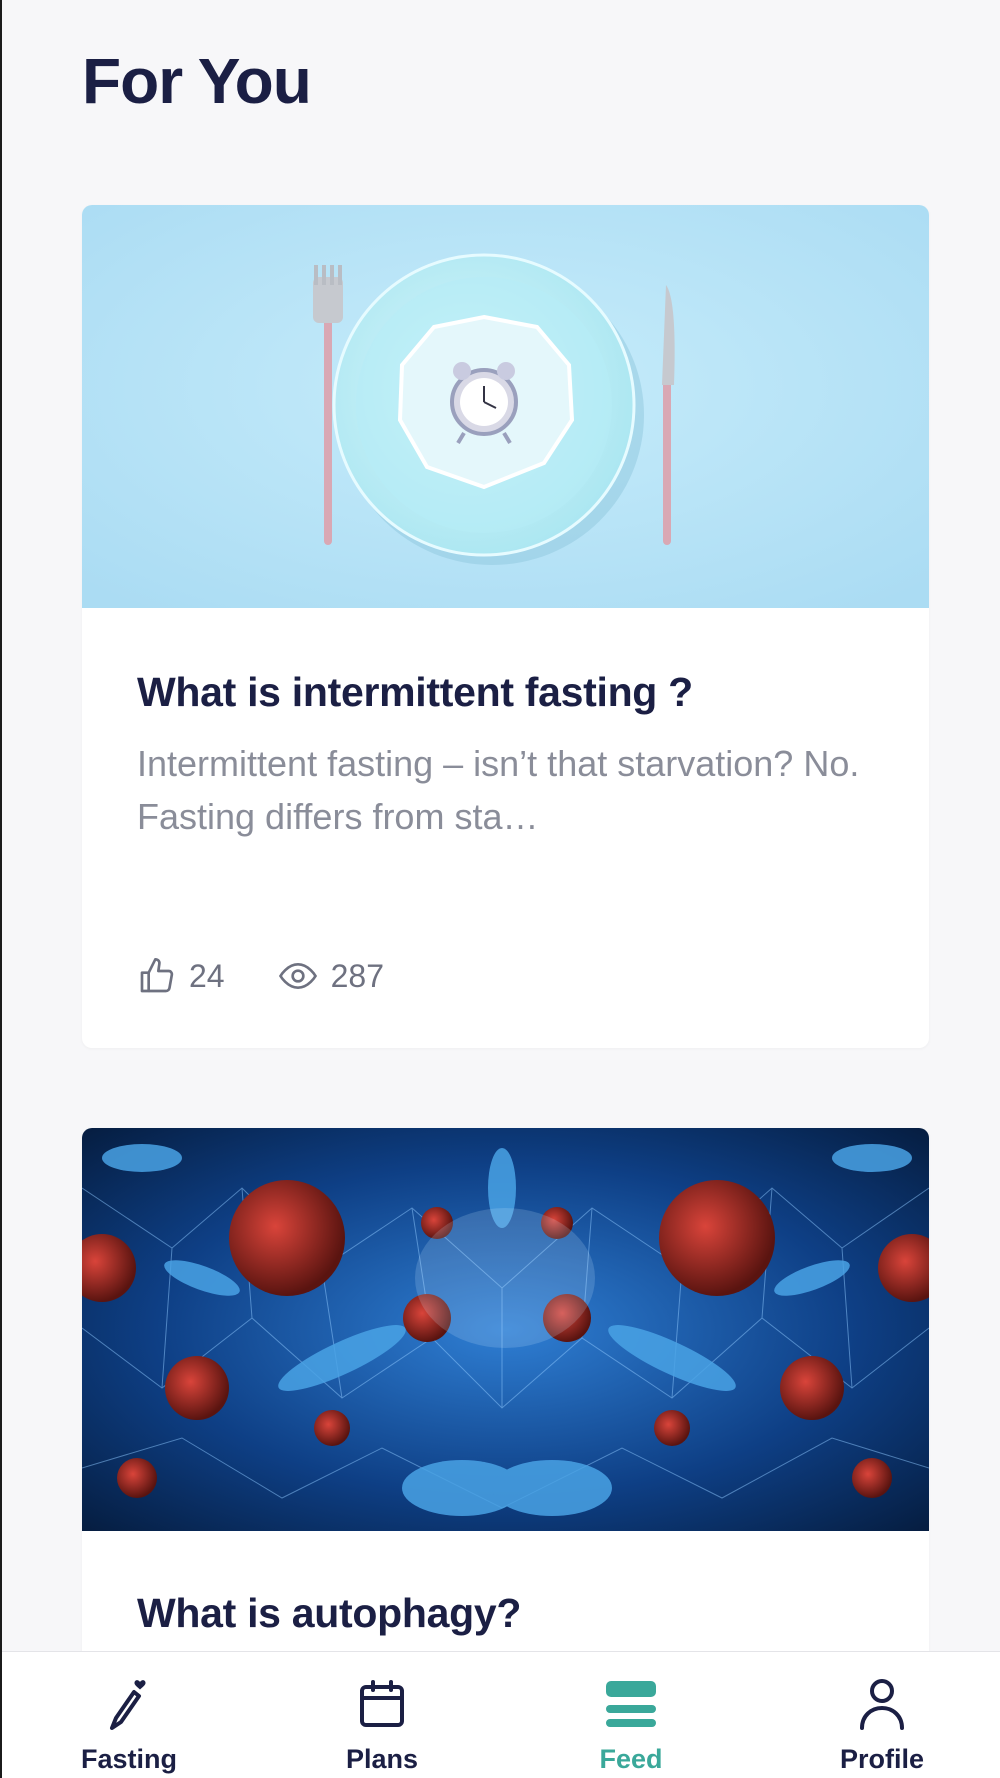 The height and width of the screenshot is (1778, 1000). I want to click on tab-fasting: Fasting, so click(129, 1715).